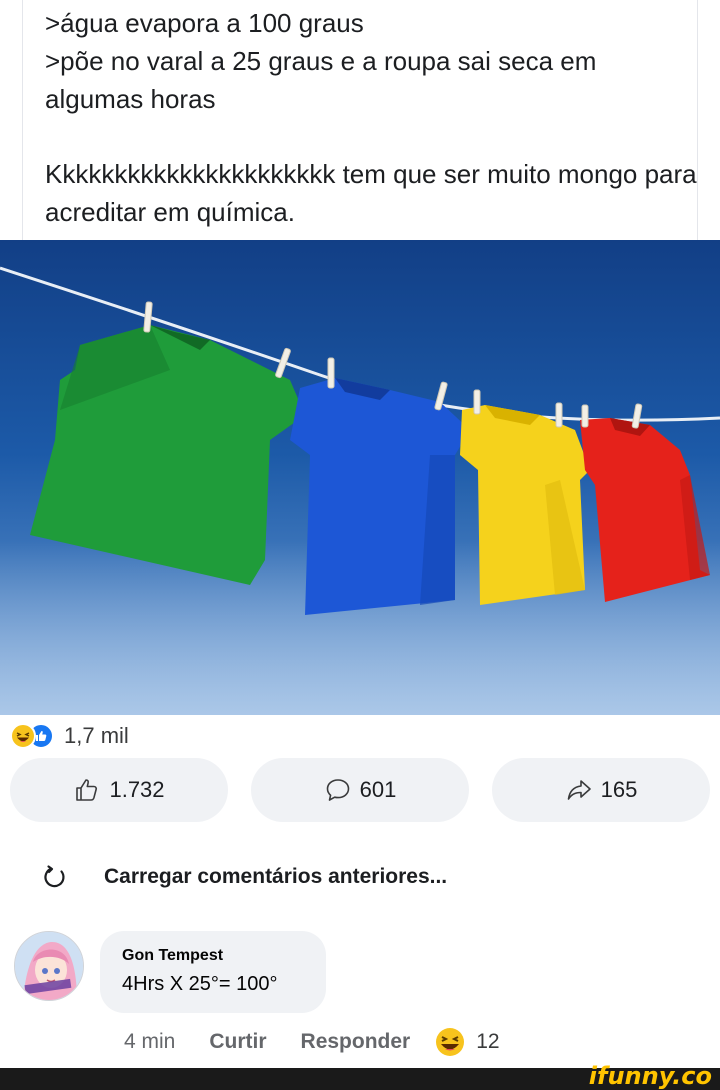 The image size is (720, 1090). Describe the element at coordinates (378, 789) in the screenshot. I see `comment-count: 601` at that location.